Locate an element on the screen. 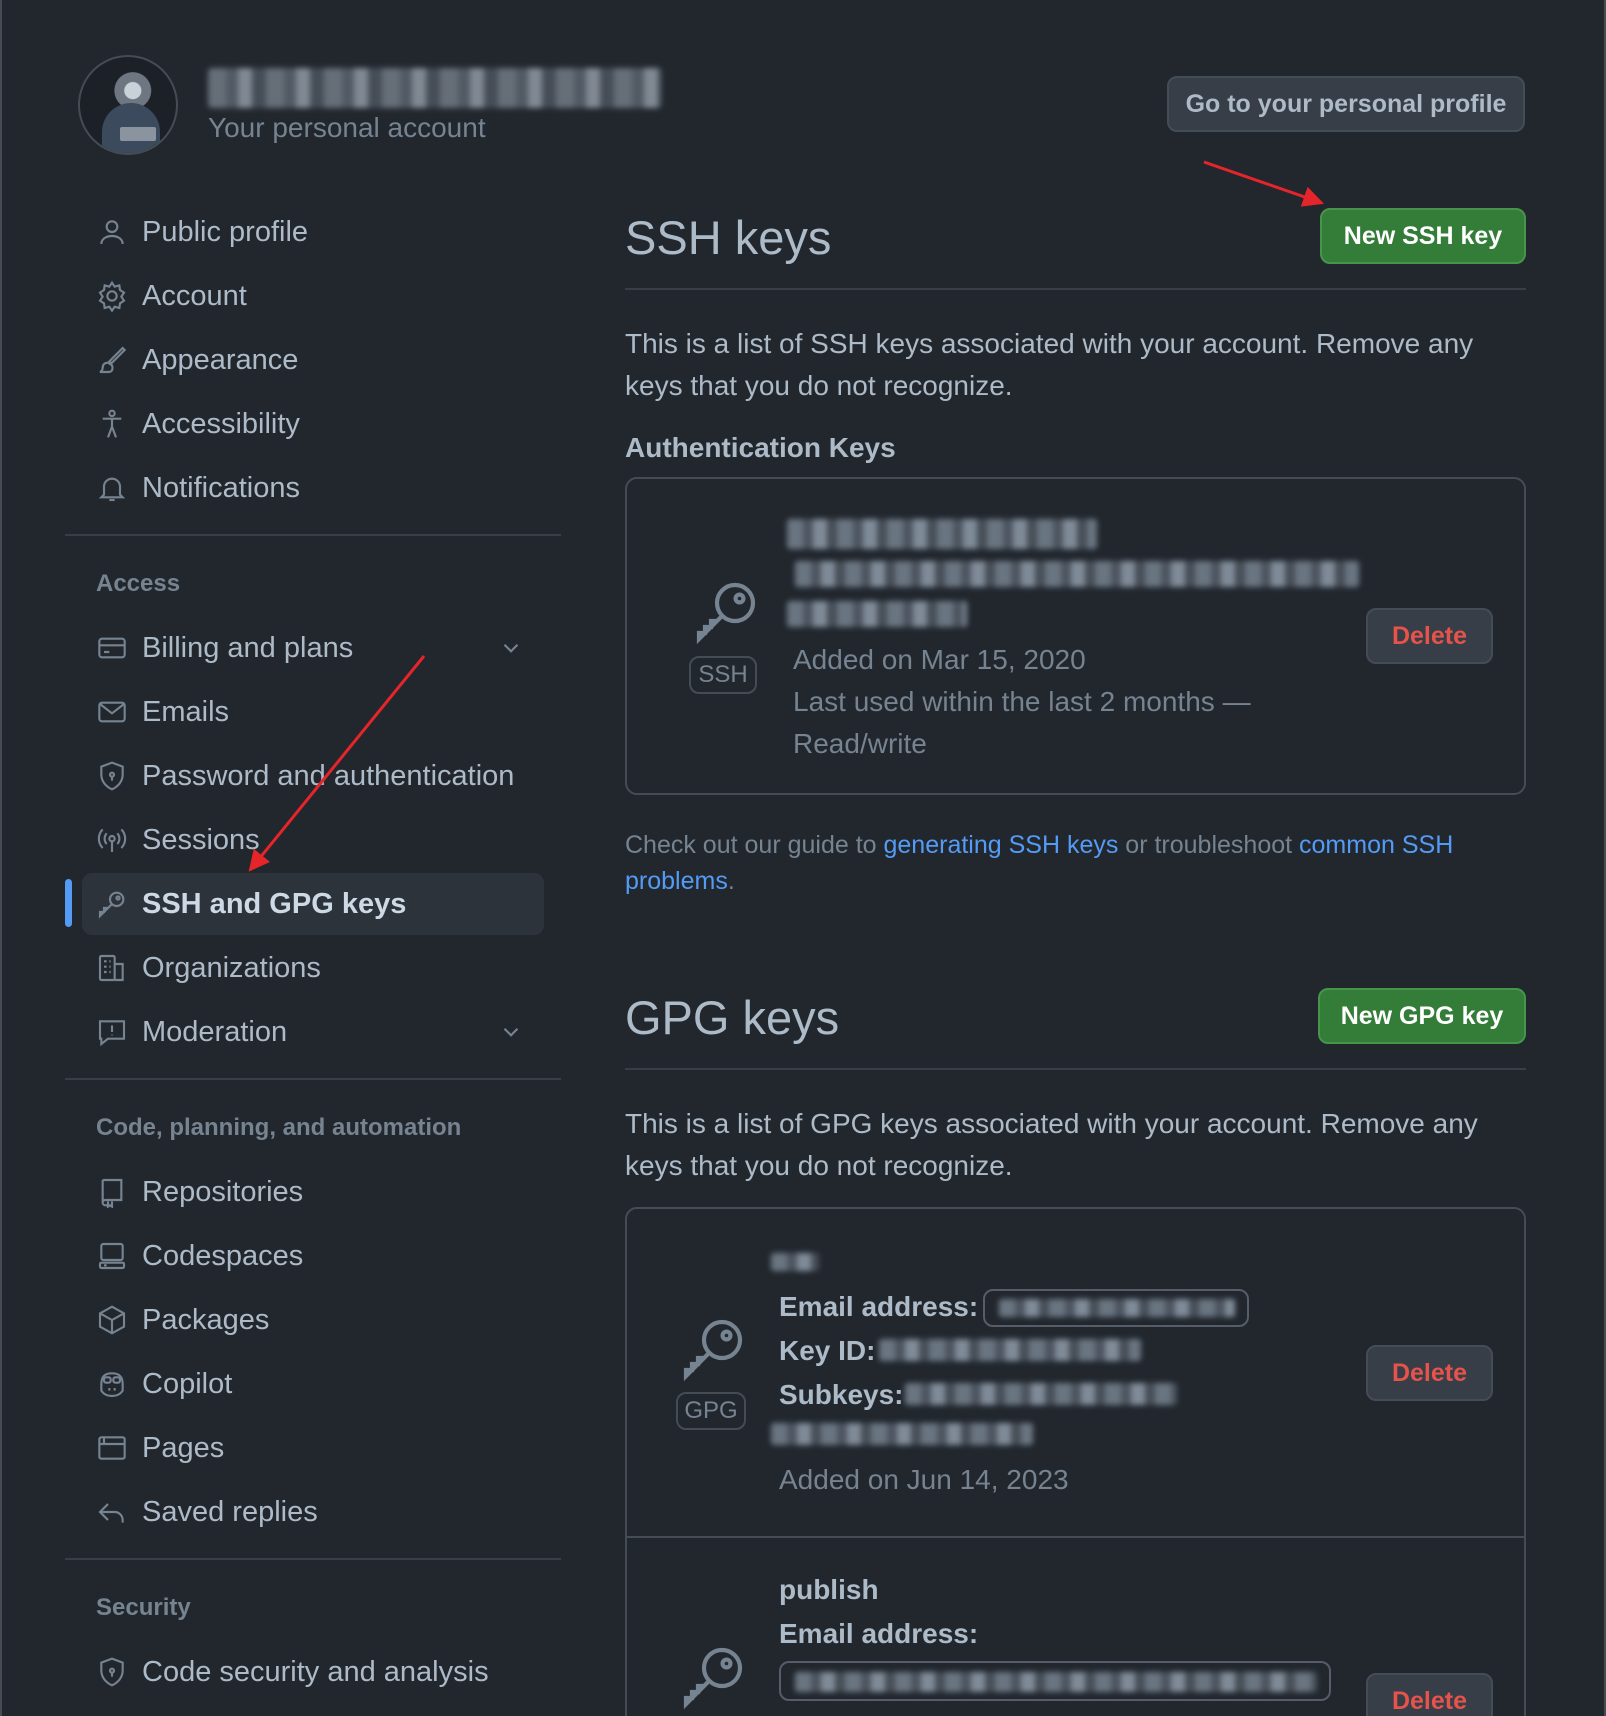 Image resolution: width=1606 pixels, height=1716 pixels. go-to-profile-button: Go to your personal profile is located at coordinates (1346, 104).